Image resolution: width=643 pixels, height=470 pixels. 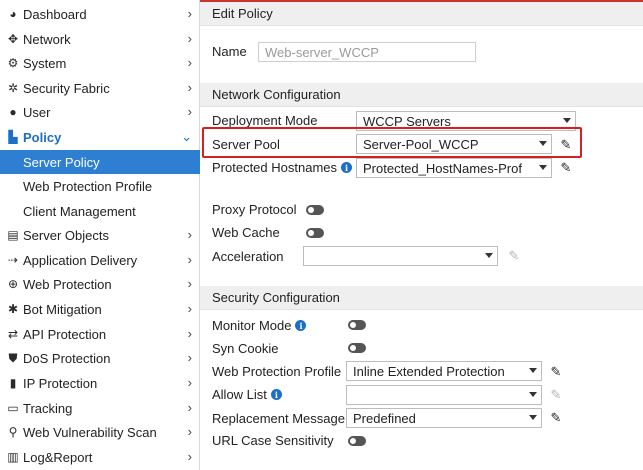 I want to click on web-protection-profile-label: Web Protection Profile, so click(x=277, y=371).